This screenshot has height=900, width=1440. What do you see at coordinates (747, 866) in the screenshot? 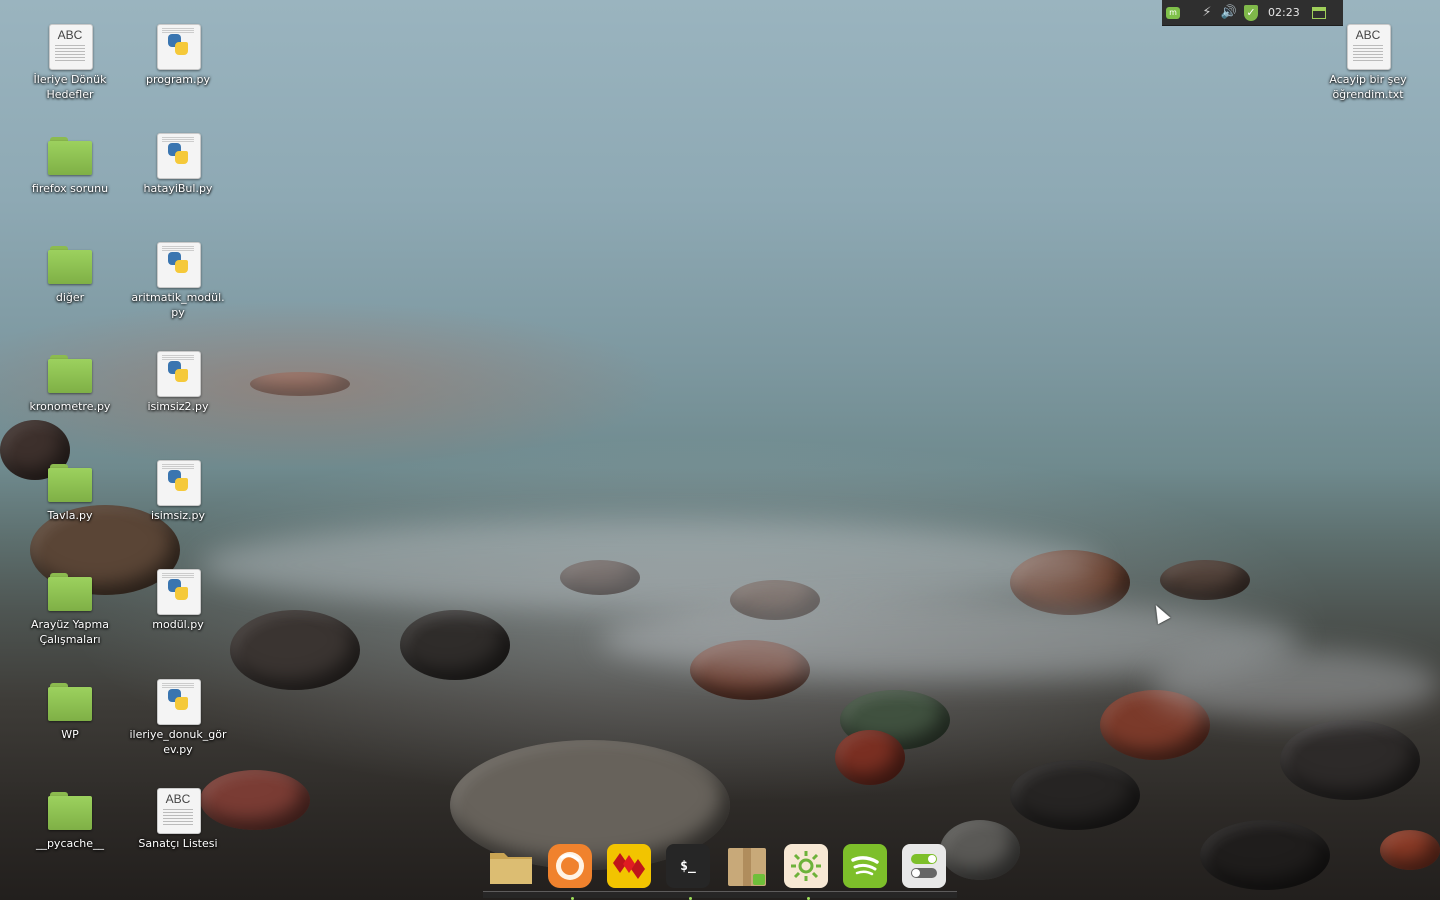
I see `archive-package-icon` at bounding box center [747, 866].